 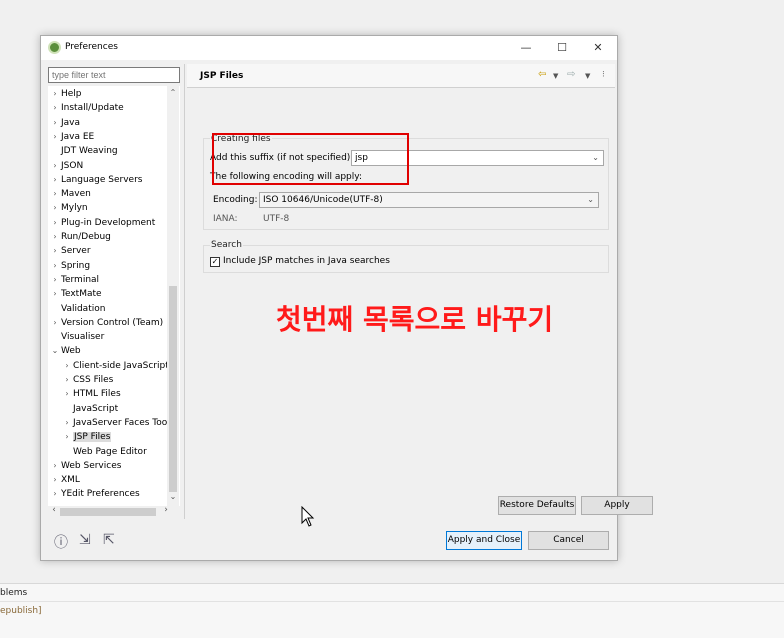 I want to click on apply-and-close-button: Apply and Close, so click(x=484, y=540).